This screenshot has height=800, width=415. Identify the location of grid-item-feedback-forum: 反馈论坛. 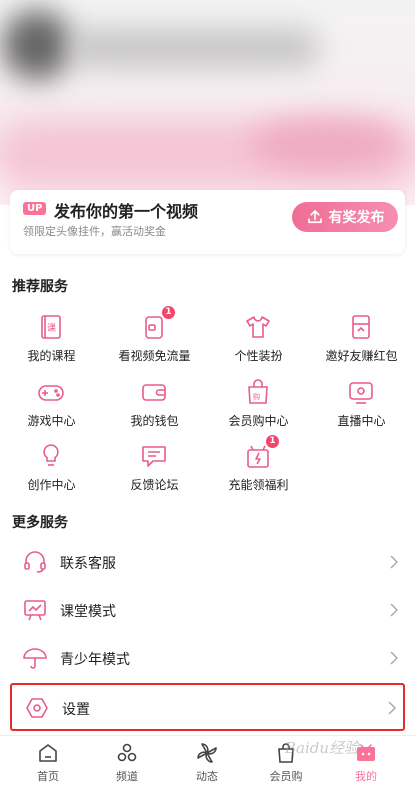
(154, 471).